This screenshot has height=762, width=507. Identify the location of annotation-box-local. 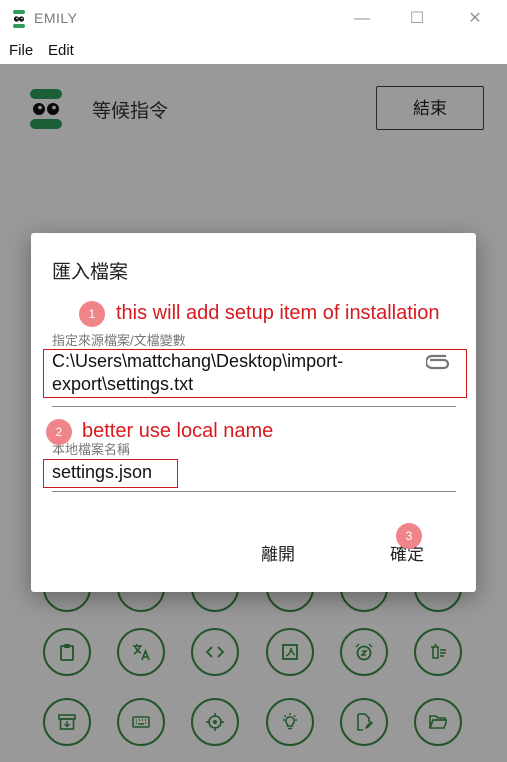
(110, 473).